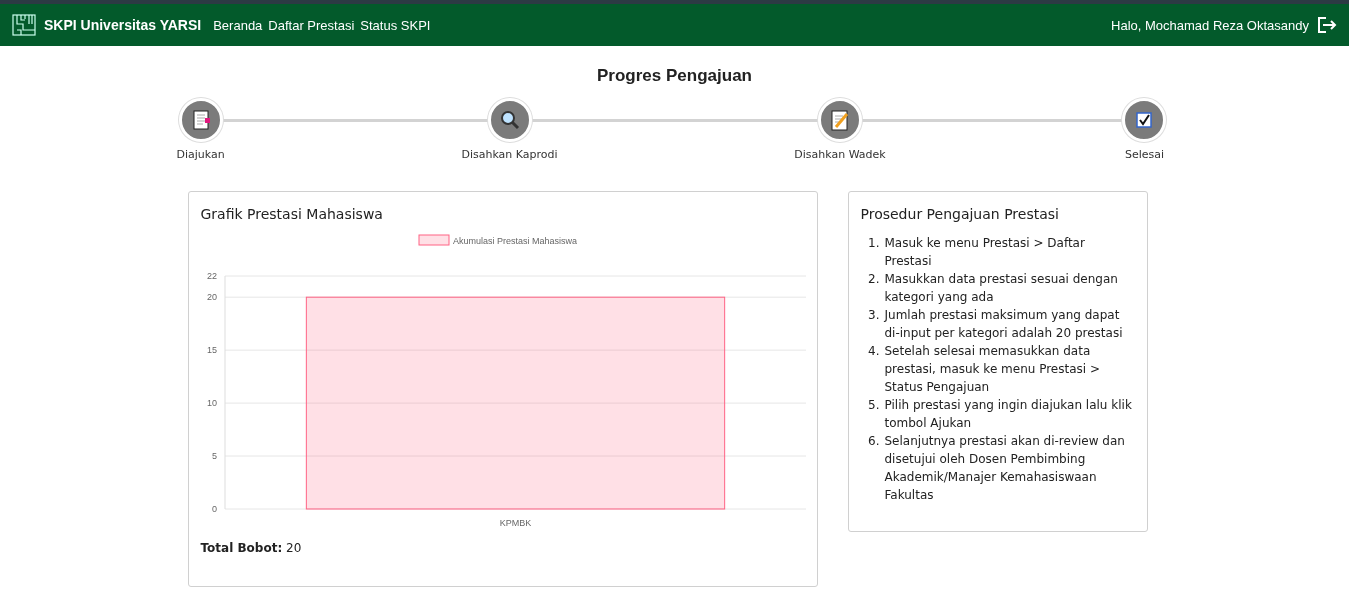  I want to click on step-label: Disahkan Wadek, so click(840, 154).